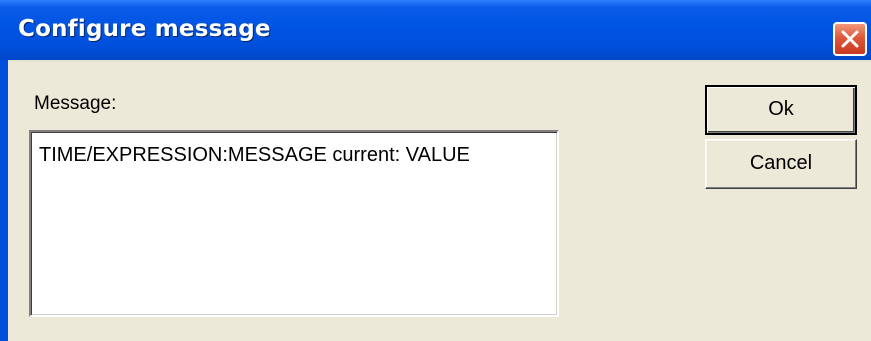 Image resolution: width=871 pixels, height=341 pixels. I want to click on window-title: Configure message, so click(144, 29).